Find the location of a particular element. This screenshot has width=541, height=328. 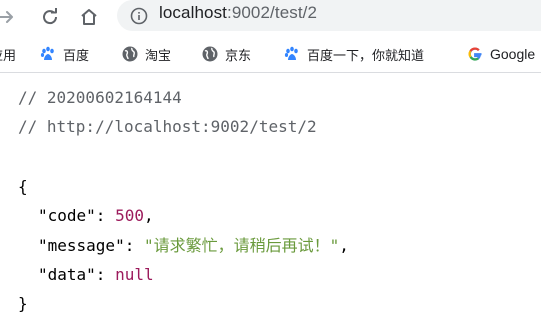

bookmark-baidu-search: 百度一下，你就知道 is located at coordinates (354, 54).